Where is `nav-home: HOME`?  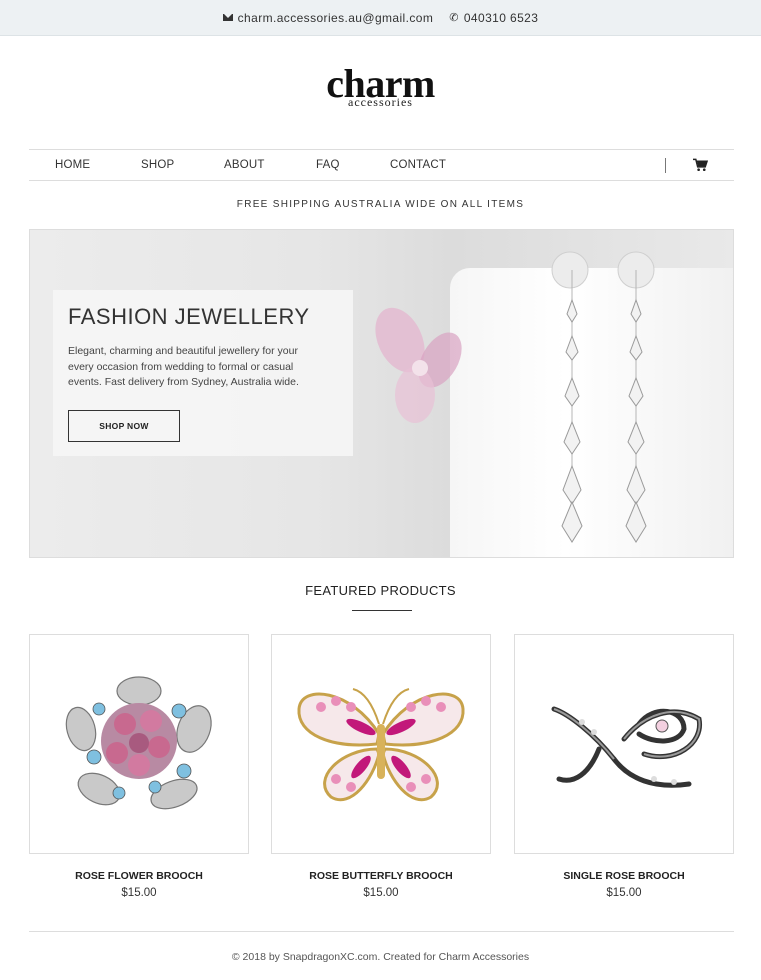
nav-home: HOME is located at coordinates (72, 165).